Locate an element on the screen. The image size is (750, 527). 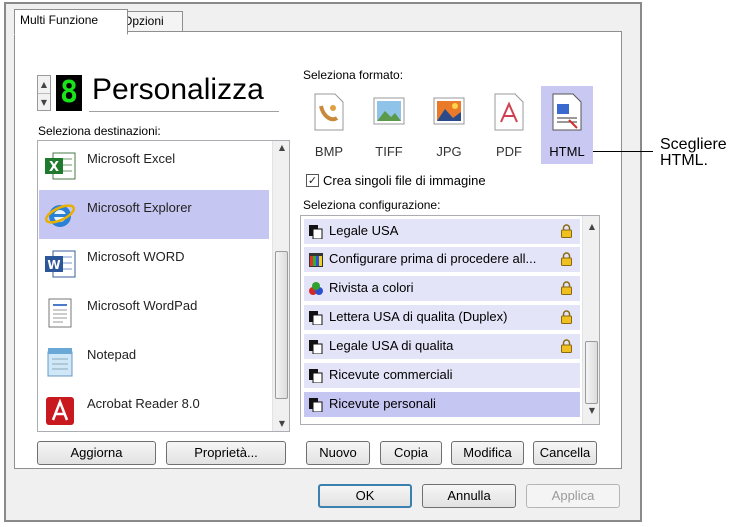
format-html: HTML is located at coordinates (567, 125).